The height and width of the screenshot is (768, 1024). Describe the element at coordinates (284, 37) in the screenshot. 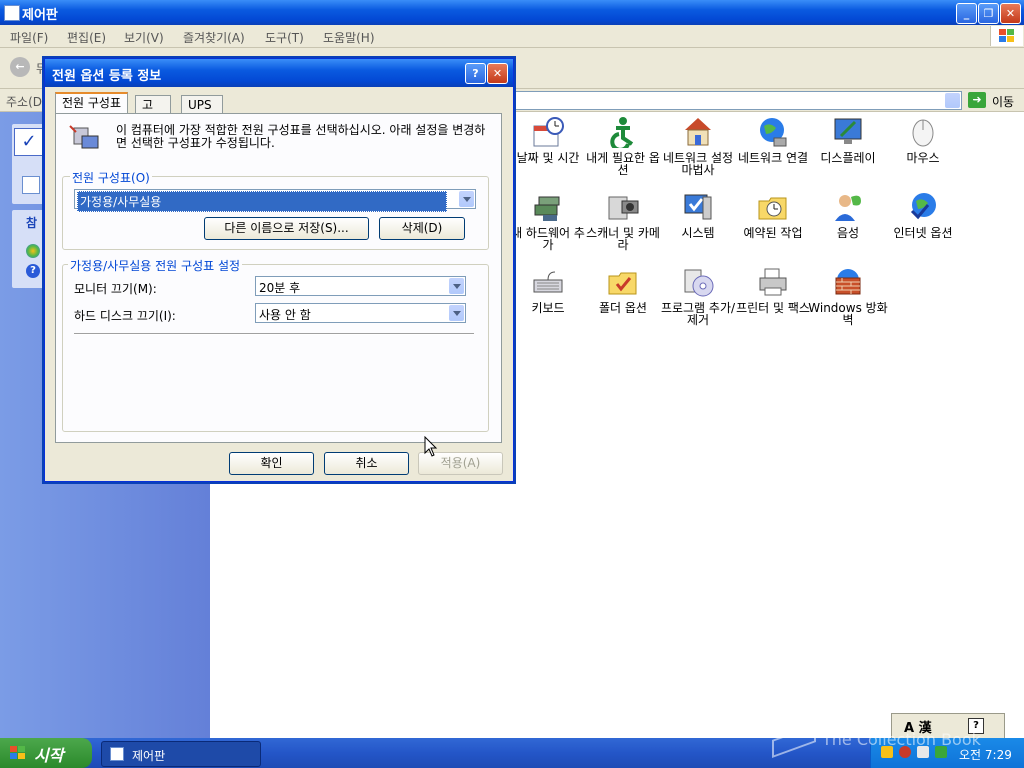

I see `menu-tools: 도구(T)` at that location.